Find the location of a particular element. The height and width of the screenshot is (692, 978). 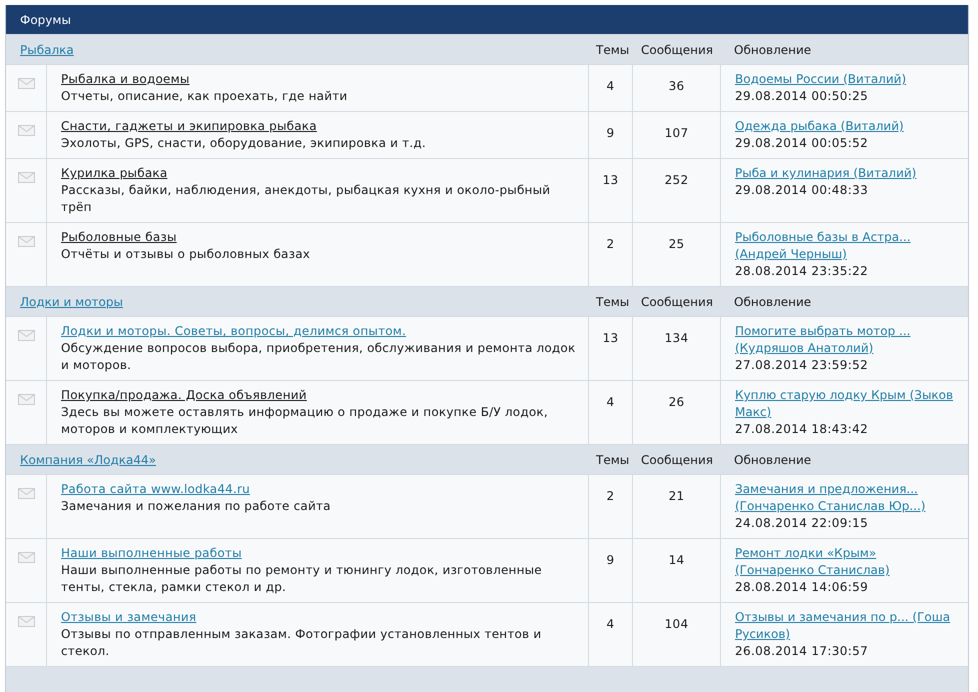

last-post-link: Помогите выбрать мотор ... (Кудряшов Анатолий) is located at coordinates (846, 340).